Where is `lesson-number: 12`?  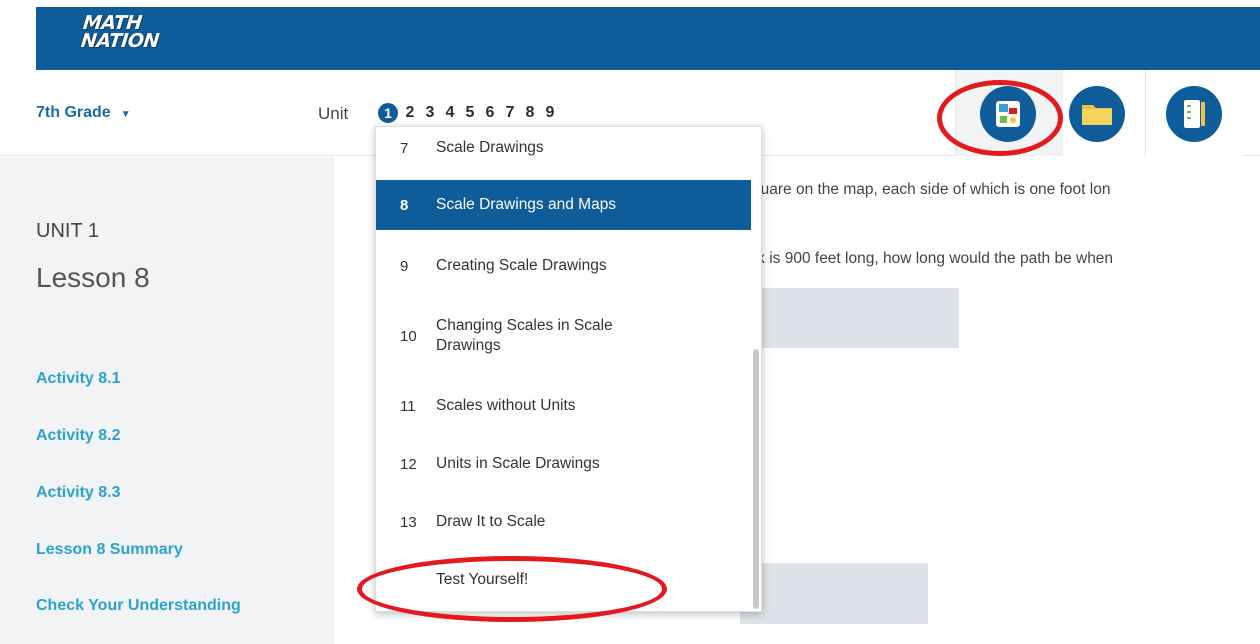
lesson-number: 12 is located at coordinates (408, 464).